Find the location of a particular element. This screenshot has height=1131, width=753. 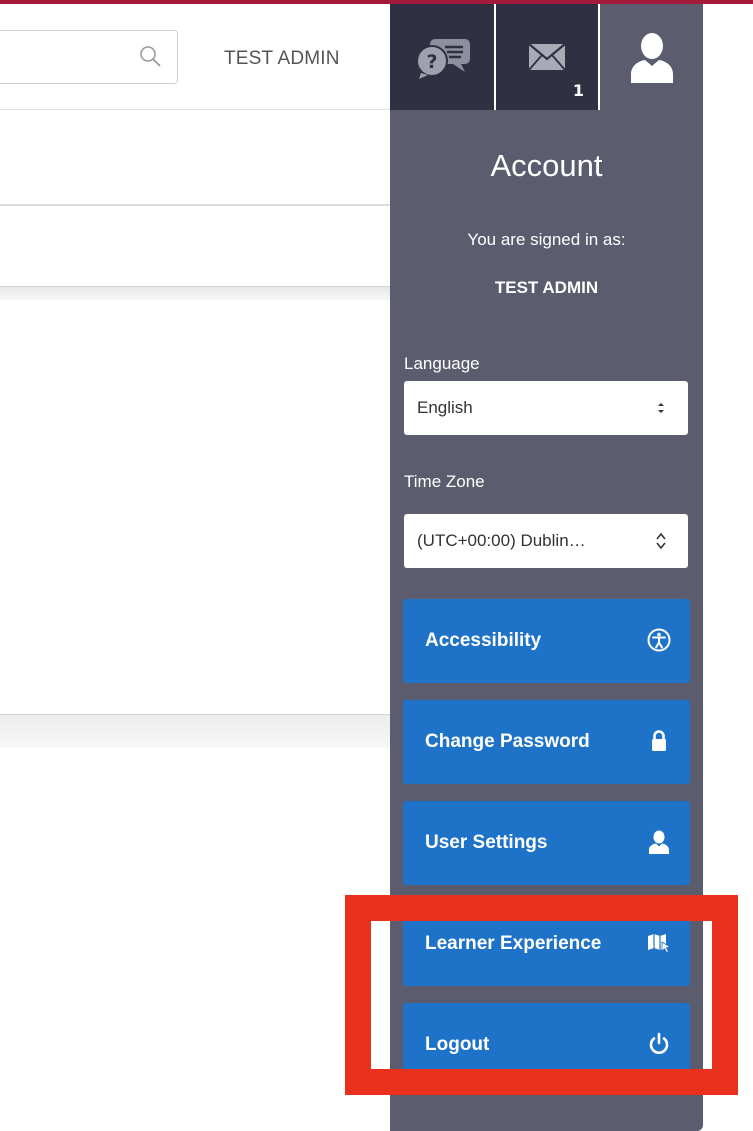

change-password-button: Change Password is located at coordinates (546, 742).